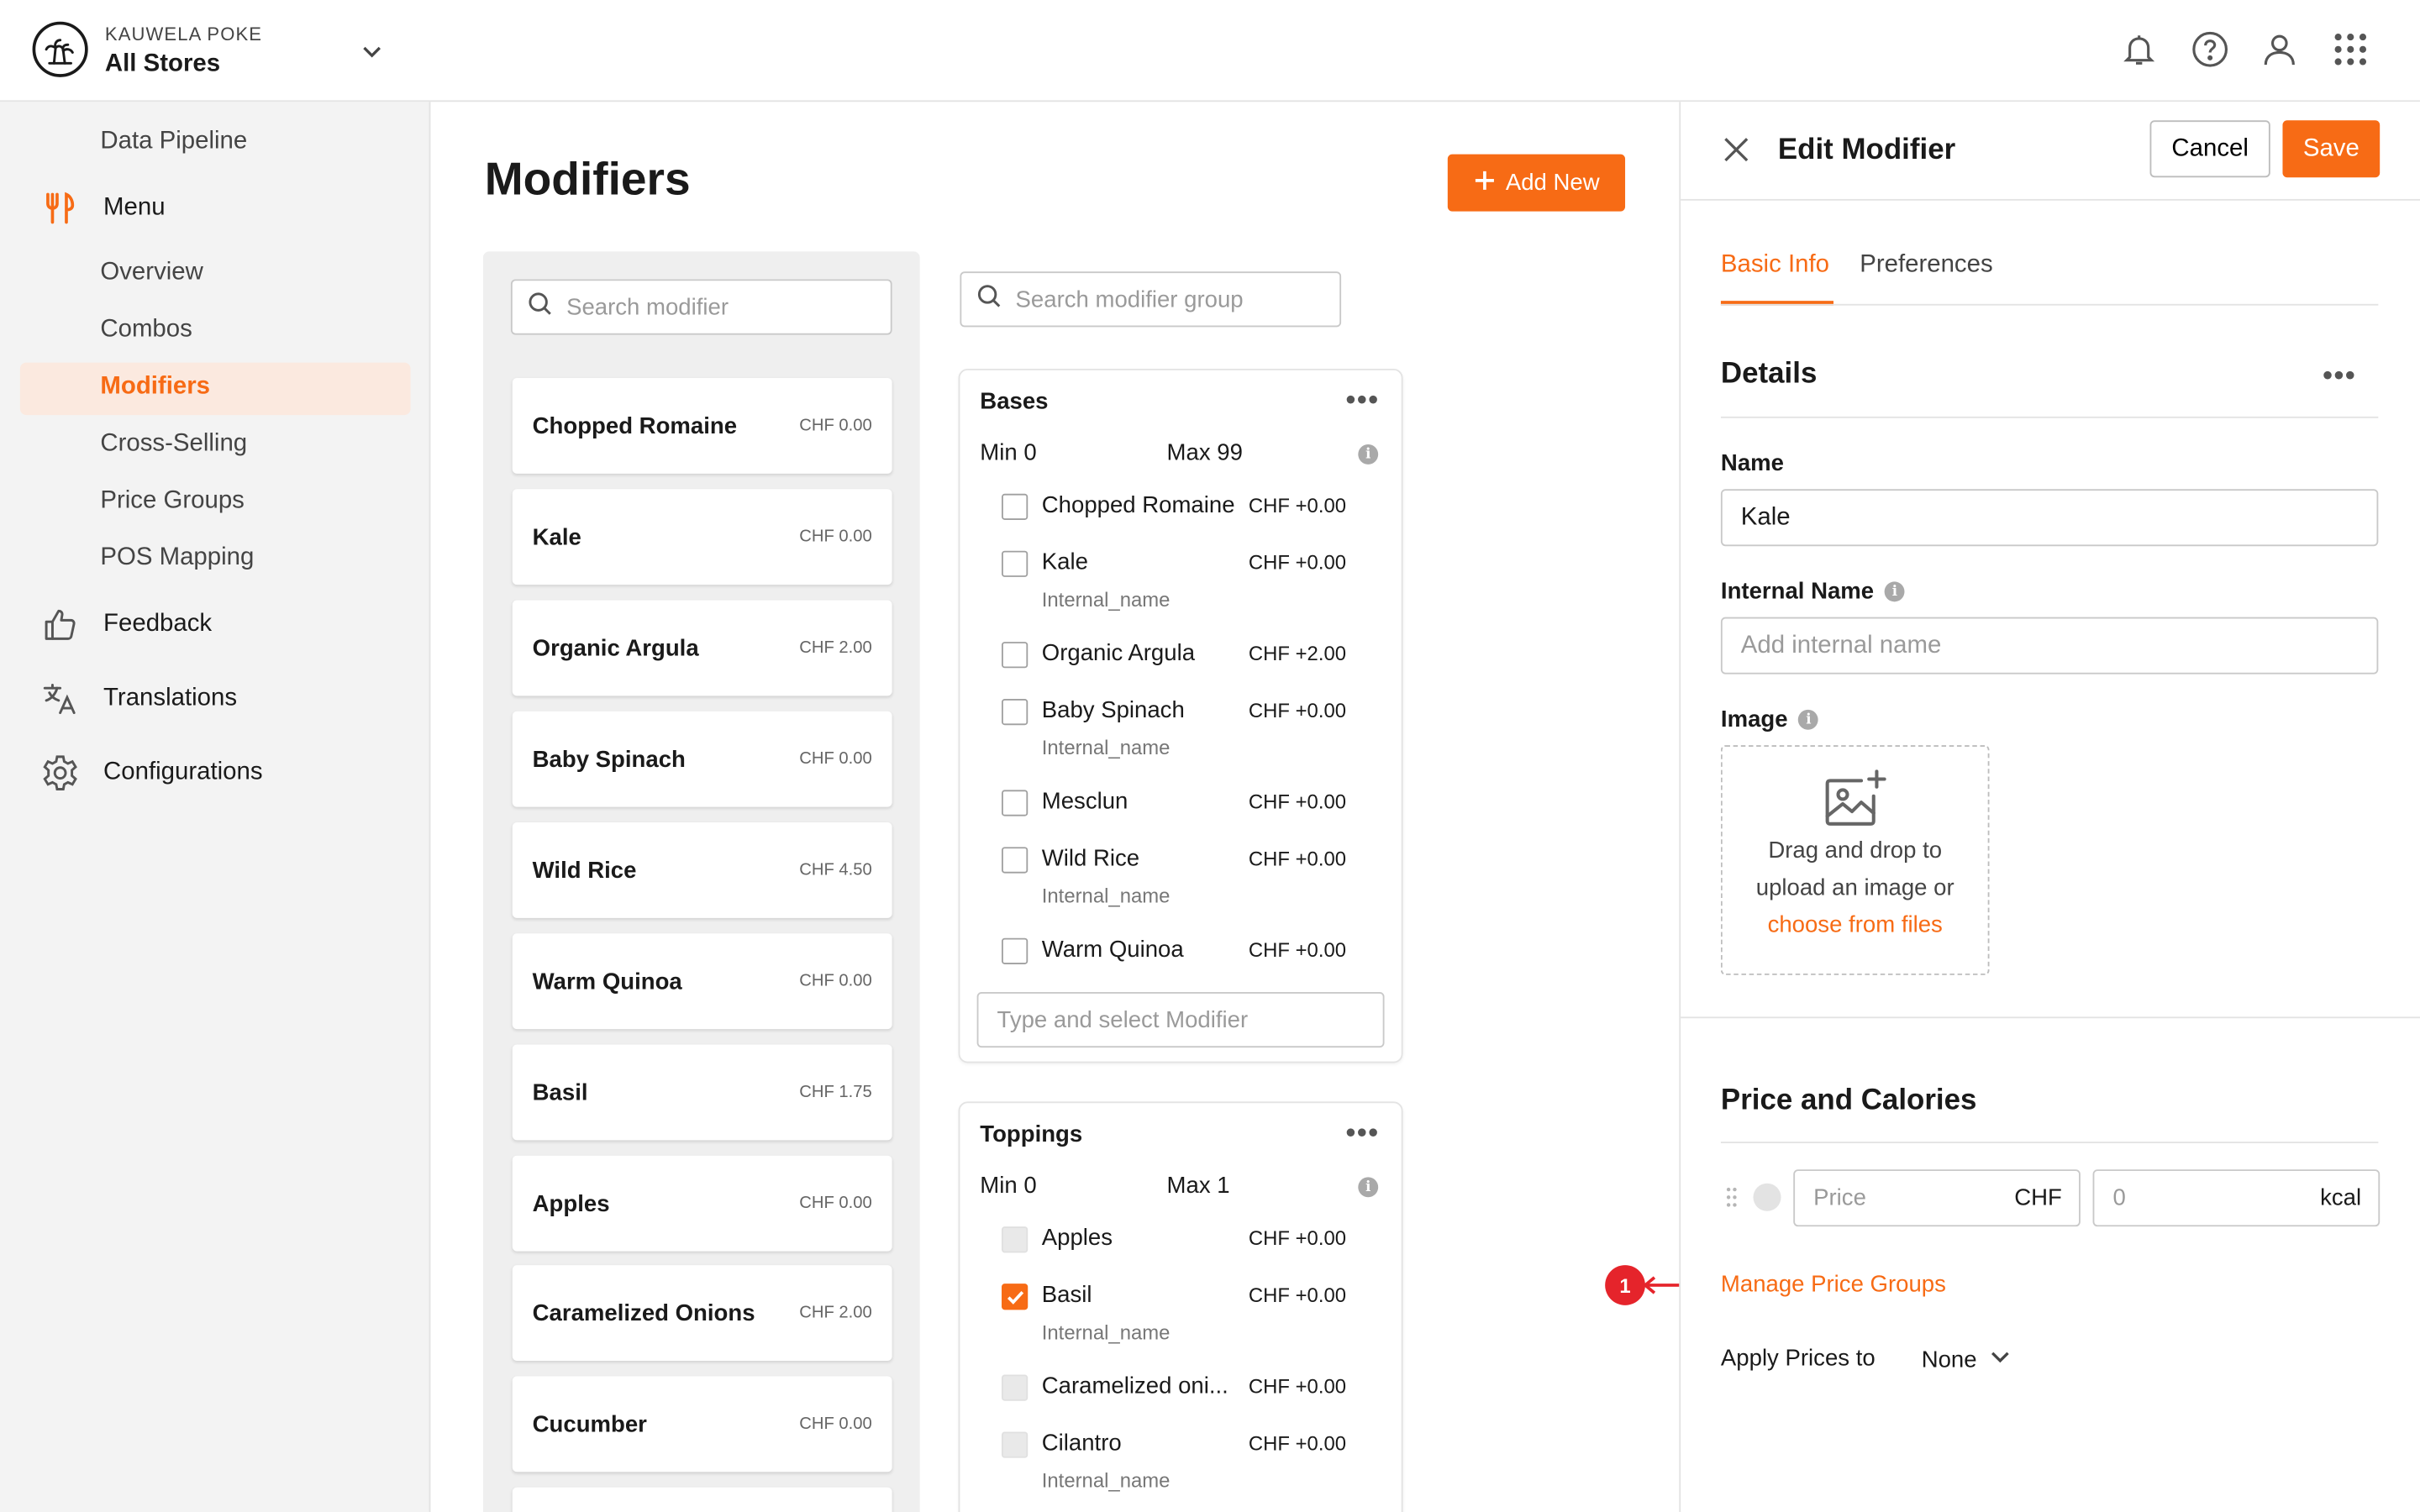  Describe the element at coordinates (702, 1499) in the screenshot. I see `modifier-card` at that location.